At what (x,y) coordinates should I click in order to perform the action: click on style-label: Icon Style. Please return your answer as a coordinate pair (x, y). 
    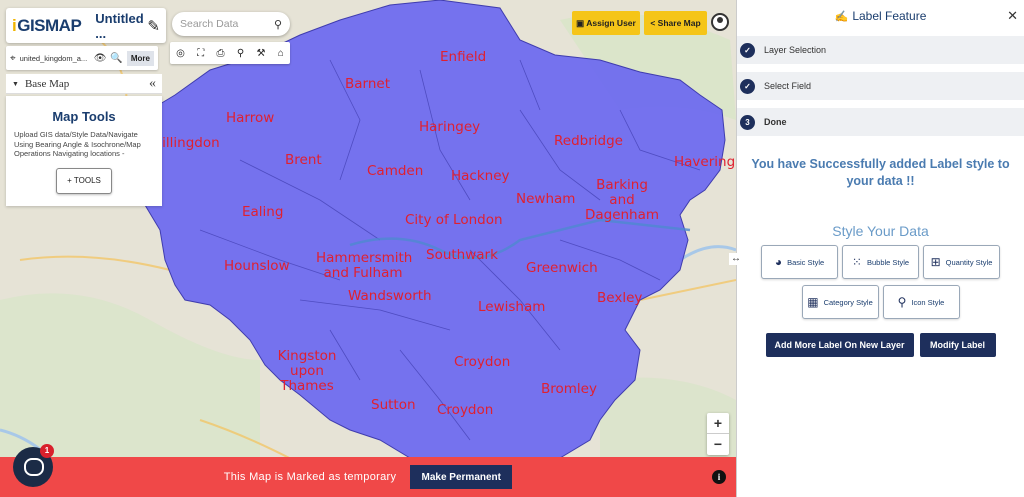
    Looking at the image, I should click on (928, 302).